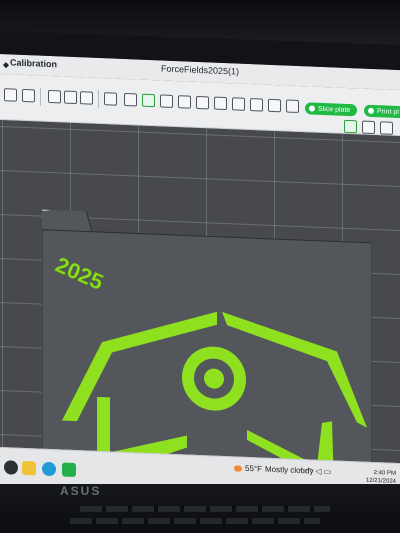 Image resolution: width=400 pixels, height=533 pixels. I want to click on copy-icon, so click(54, 96).